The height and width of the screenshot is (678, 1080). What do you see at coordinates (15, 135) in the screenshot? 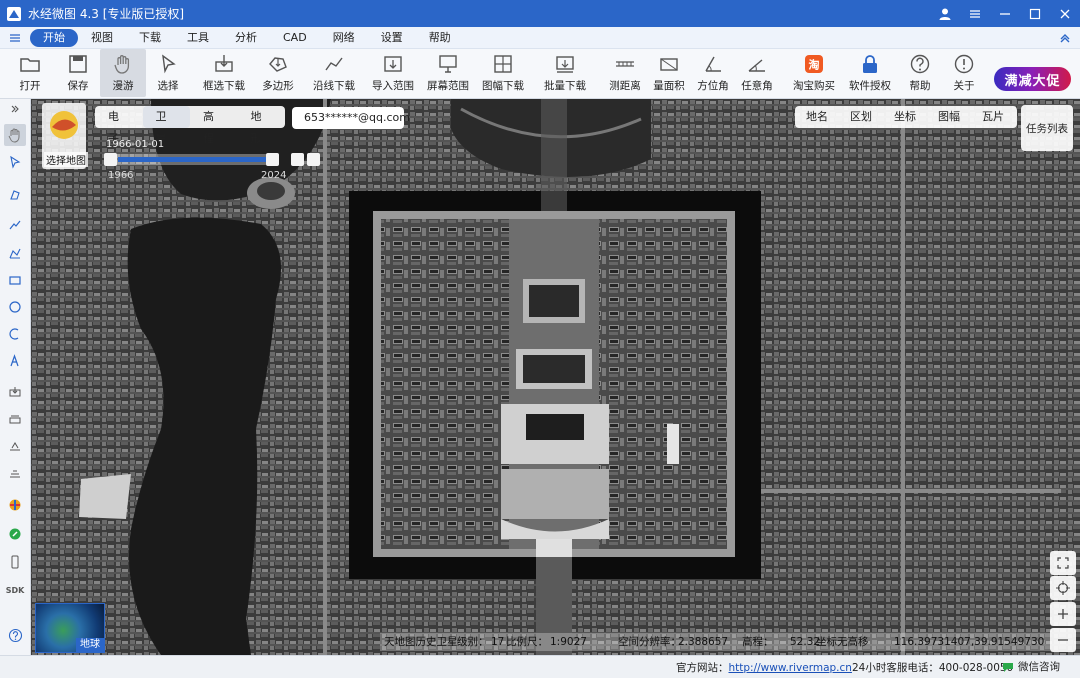
I see `pan-hand-icon` at bounding box center [15, 135].